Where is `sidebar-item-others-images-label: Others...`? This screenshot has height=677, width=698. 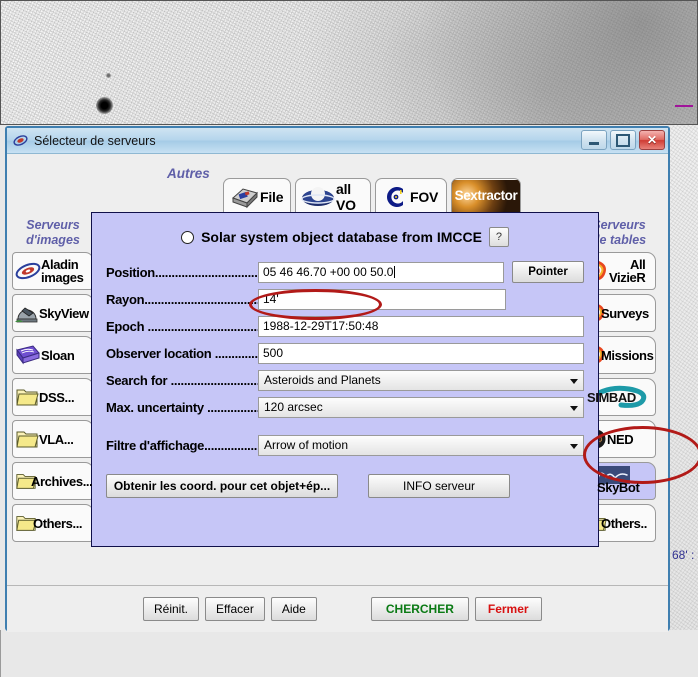
sidebar-item-others-images-label: Others... is located at coordinates (58, 523).